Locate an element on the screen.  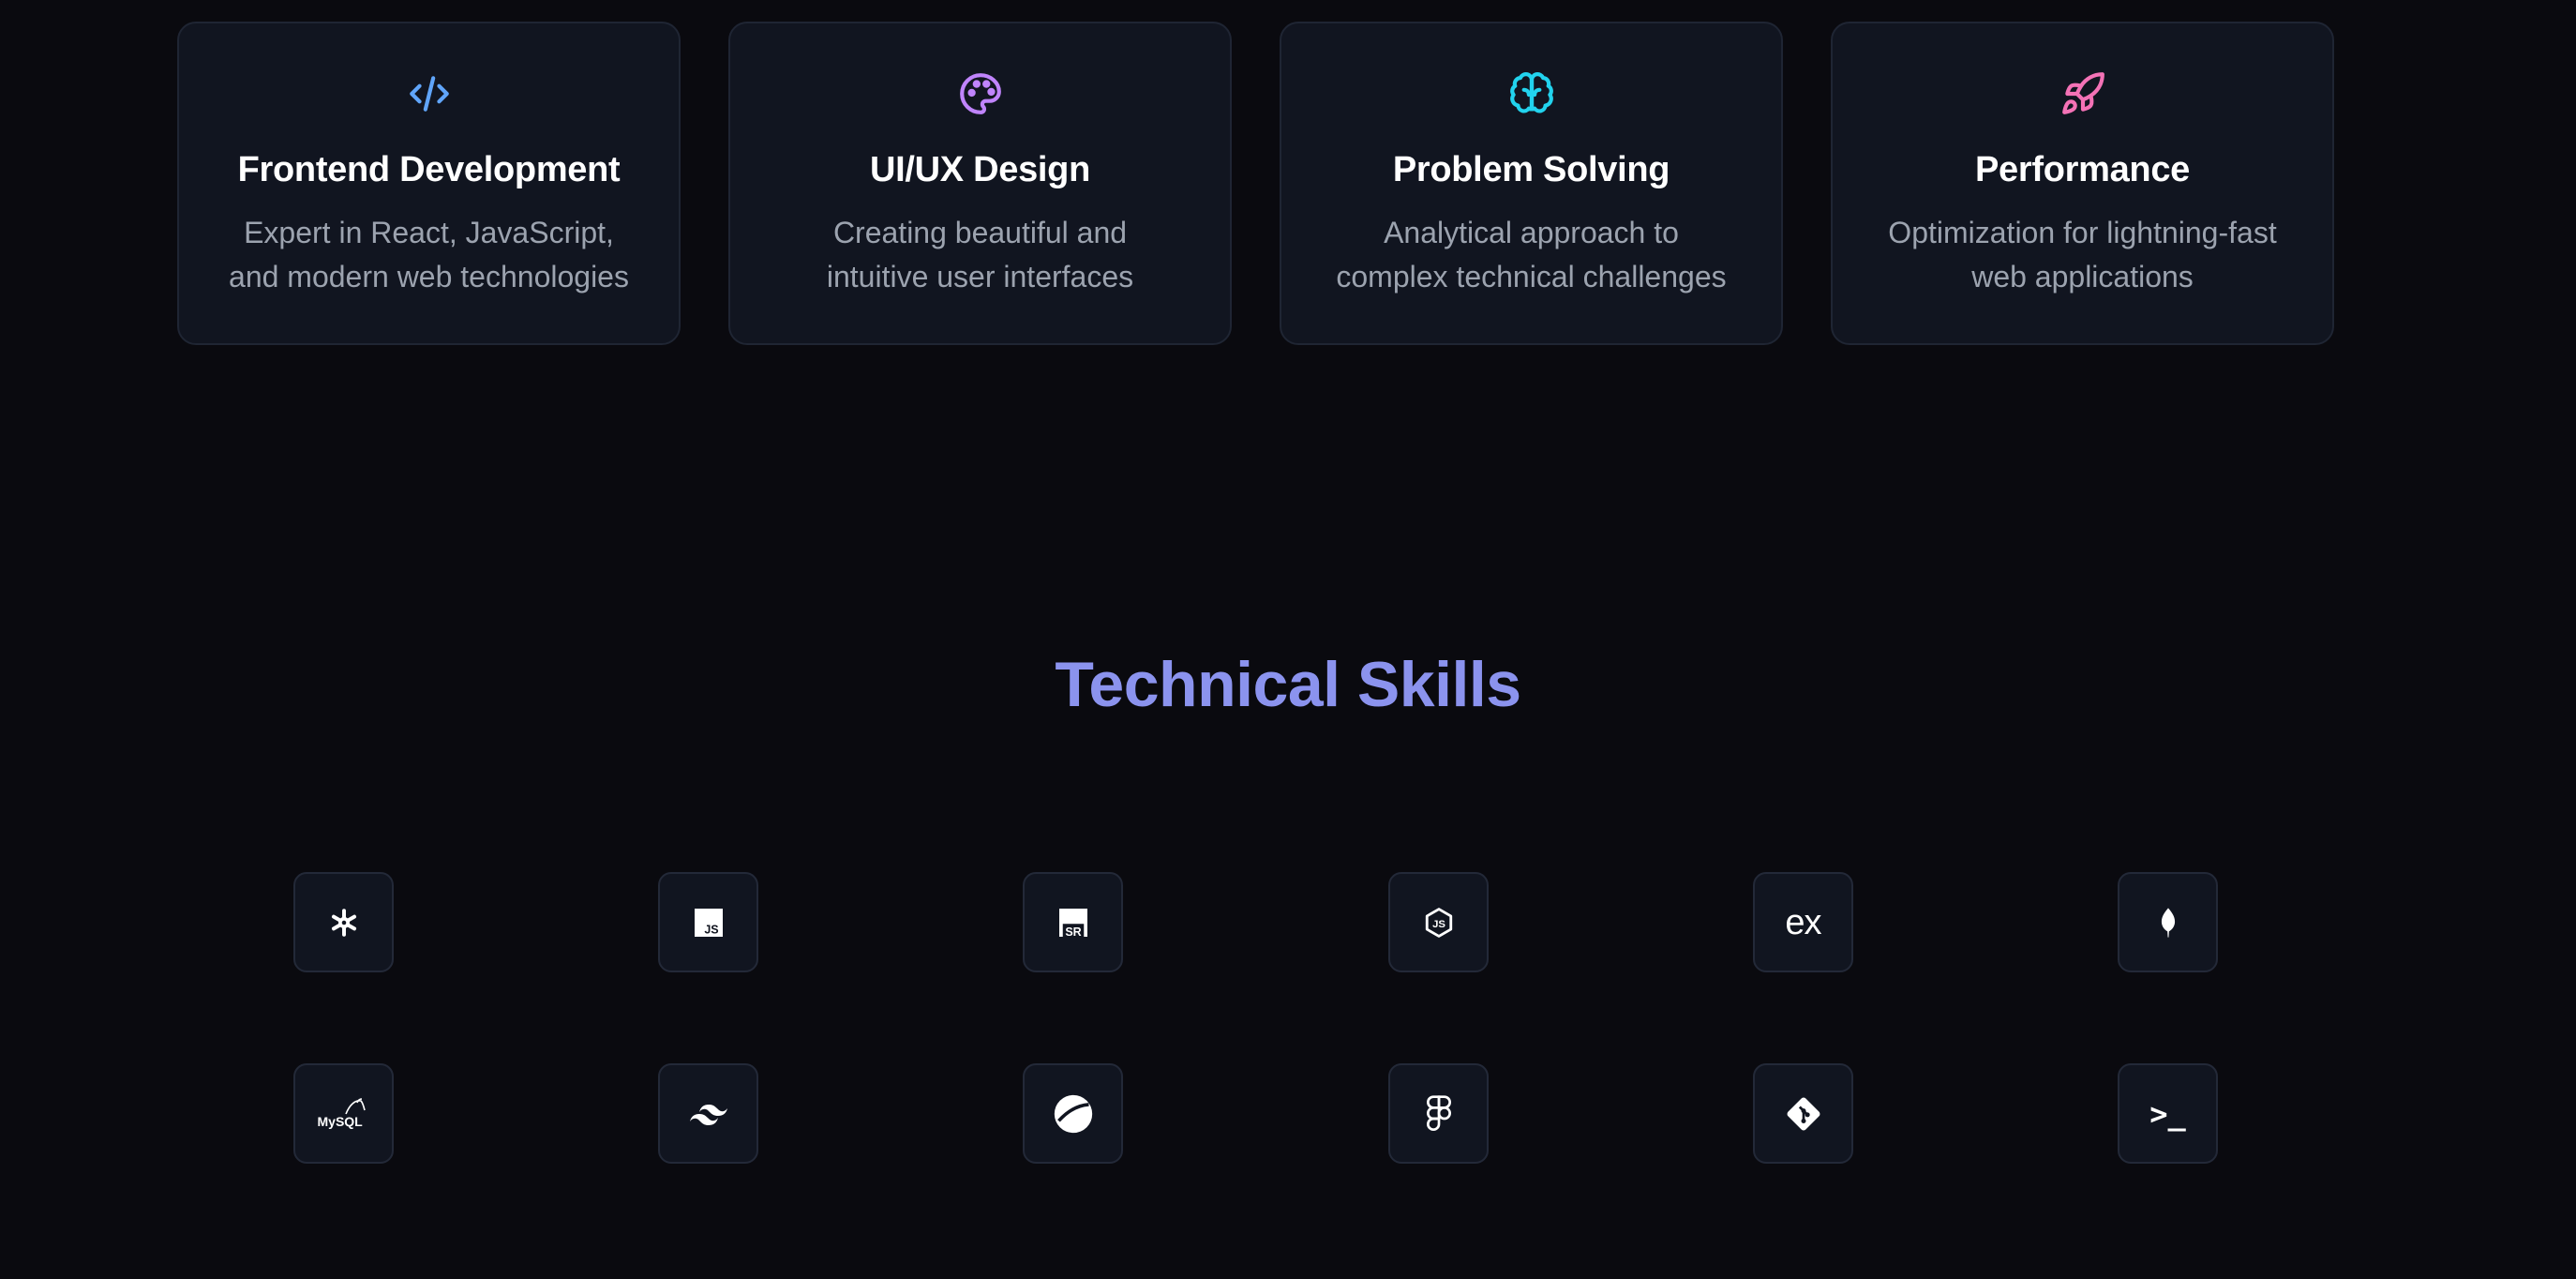
mysql-icon: MySQL is located at coordinates (344, 1114).